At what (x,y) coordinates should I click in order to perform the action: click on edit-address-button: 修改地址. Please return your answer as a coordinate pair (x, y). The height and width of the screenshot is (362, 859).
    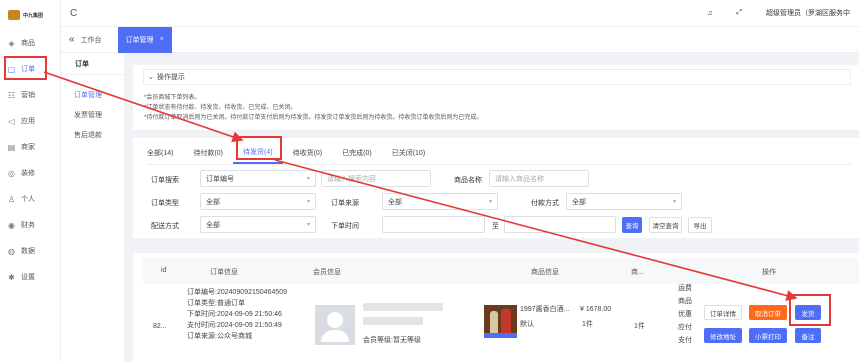
    Looking at the image, I should click on (723, 335).